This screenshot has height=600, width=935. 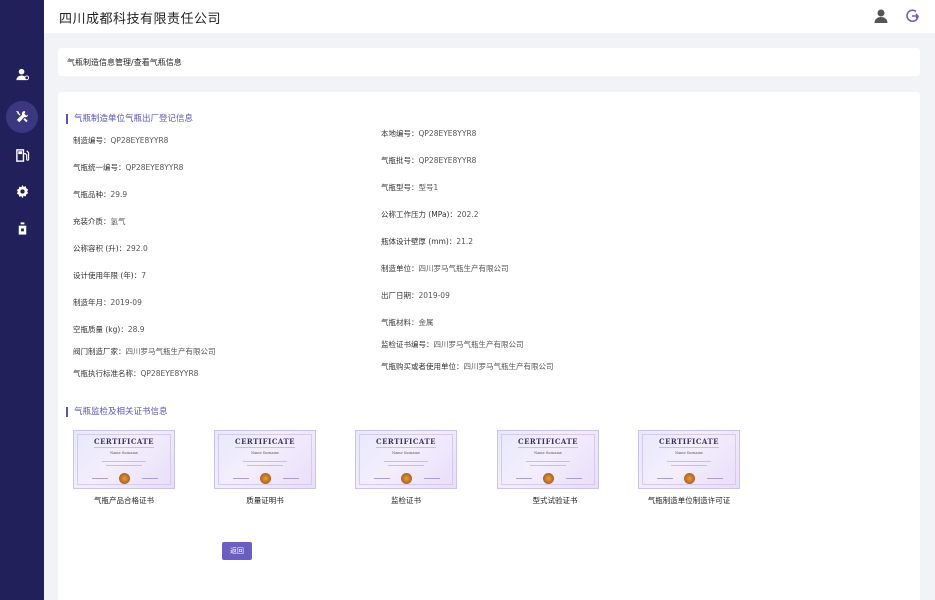 What do you see at coordinates (121, 140) in the screenshot?
I see `field-manufacture-no: 制造编号：QP28EYE8YYR8` at bounding box center [121, 140].